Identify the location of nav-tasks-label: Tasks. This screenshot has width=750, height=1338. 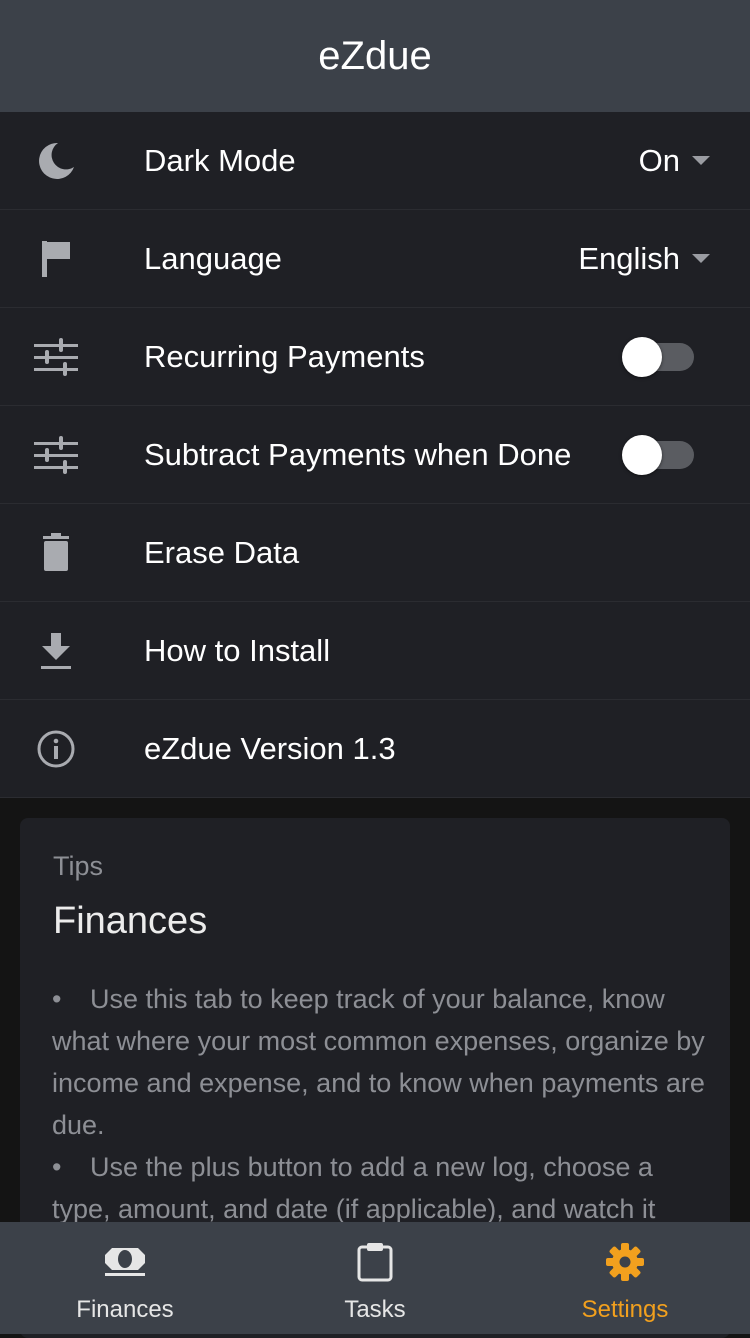
(375, 1309).